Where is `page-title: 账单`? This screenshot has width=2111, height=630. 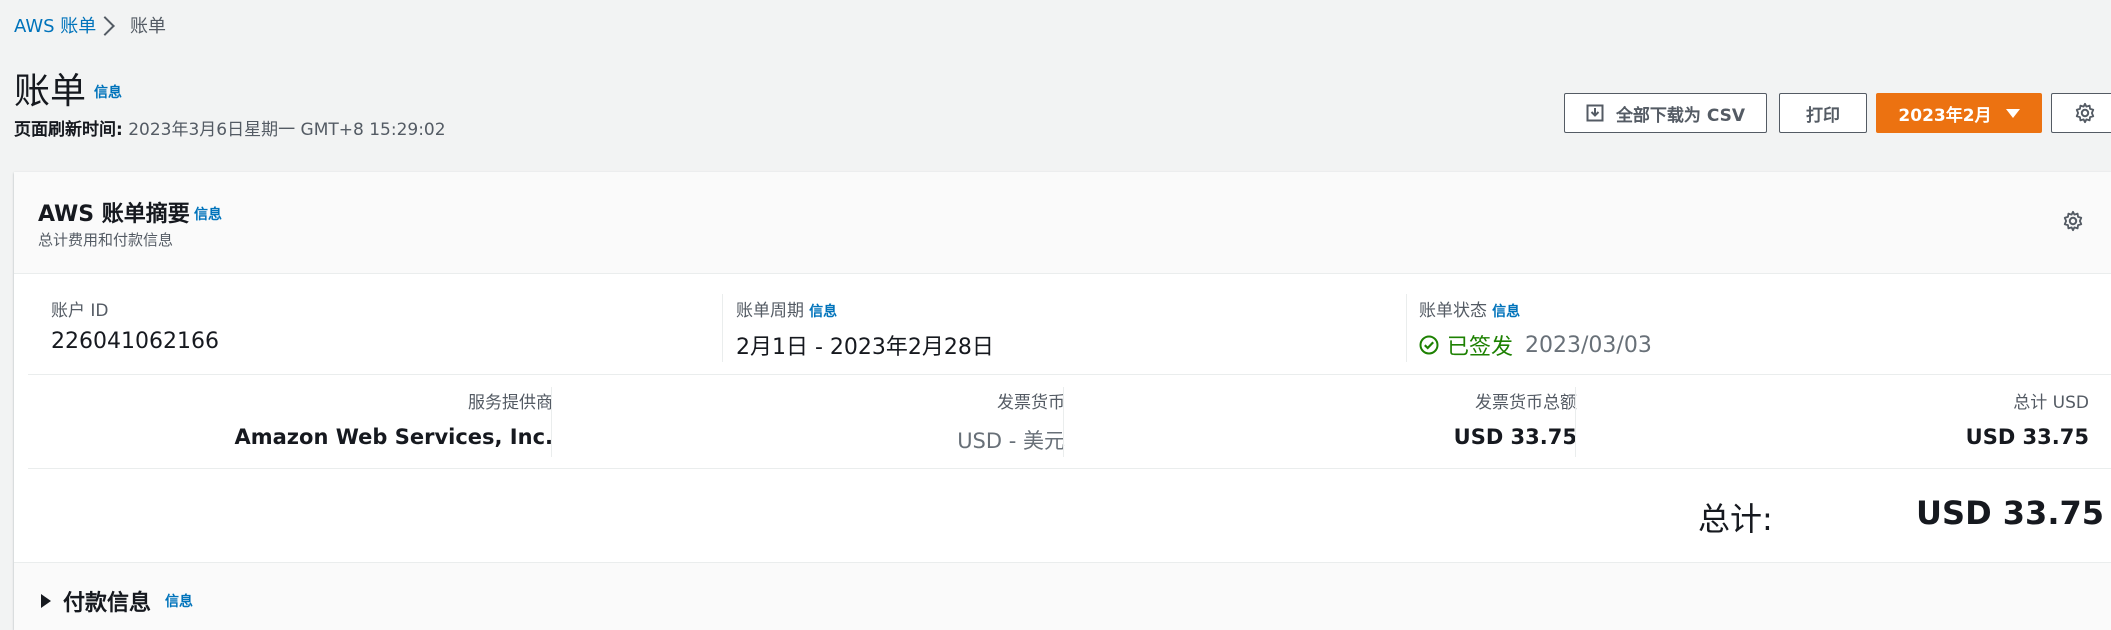
page-title: 账单 is located at coordinates (50, 91).